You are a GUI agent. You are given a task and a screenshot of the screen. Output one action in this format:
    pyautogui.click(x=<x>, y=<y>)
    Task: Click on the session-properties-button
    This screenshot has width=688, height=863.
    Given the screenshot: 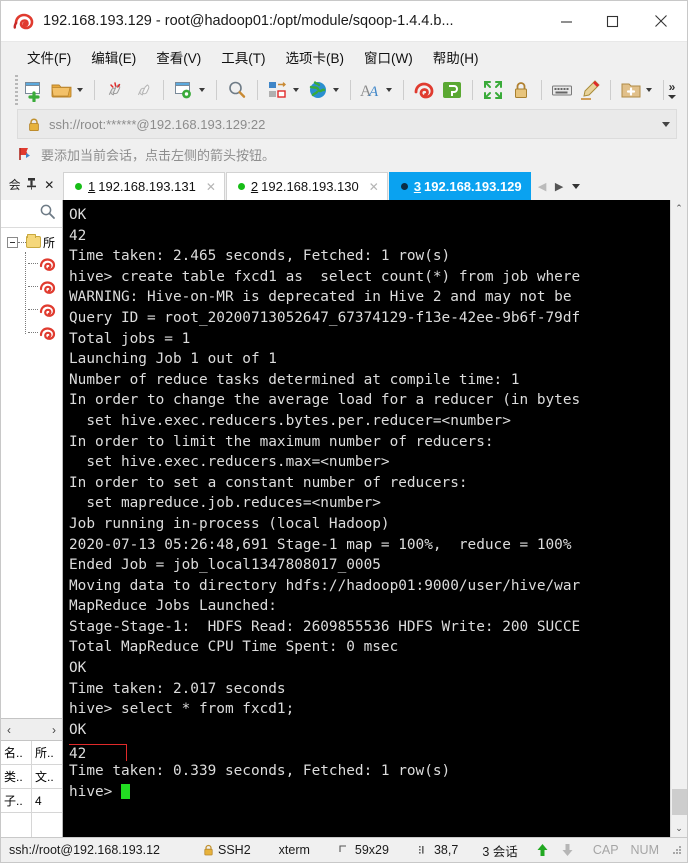 What is the action you would take?
    pyautogui.click(x=190, y=90)
    